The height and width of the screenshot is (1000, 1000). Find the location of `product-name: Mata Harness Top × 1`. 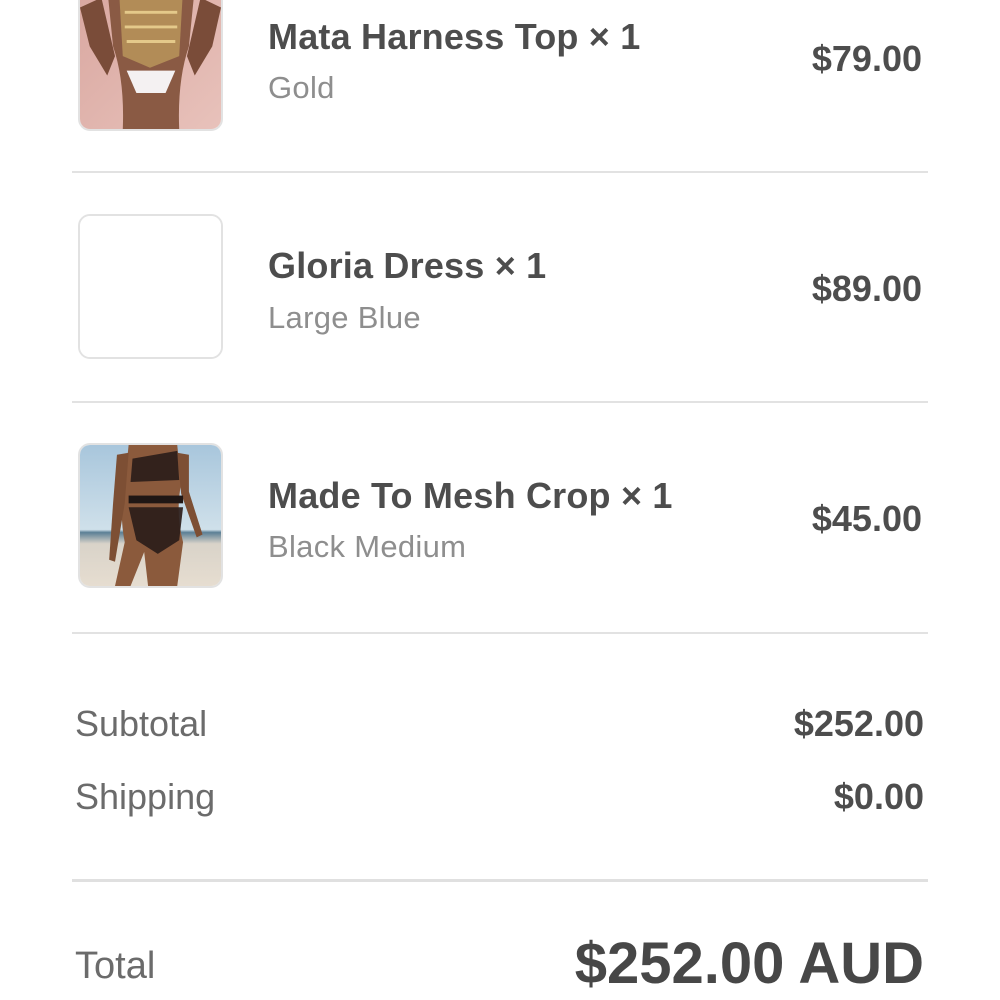

product-name: Mata Harness Top × 1 is located at coordinates (454, 36).